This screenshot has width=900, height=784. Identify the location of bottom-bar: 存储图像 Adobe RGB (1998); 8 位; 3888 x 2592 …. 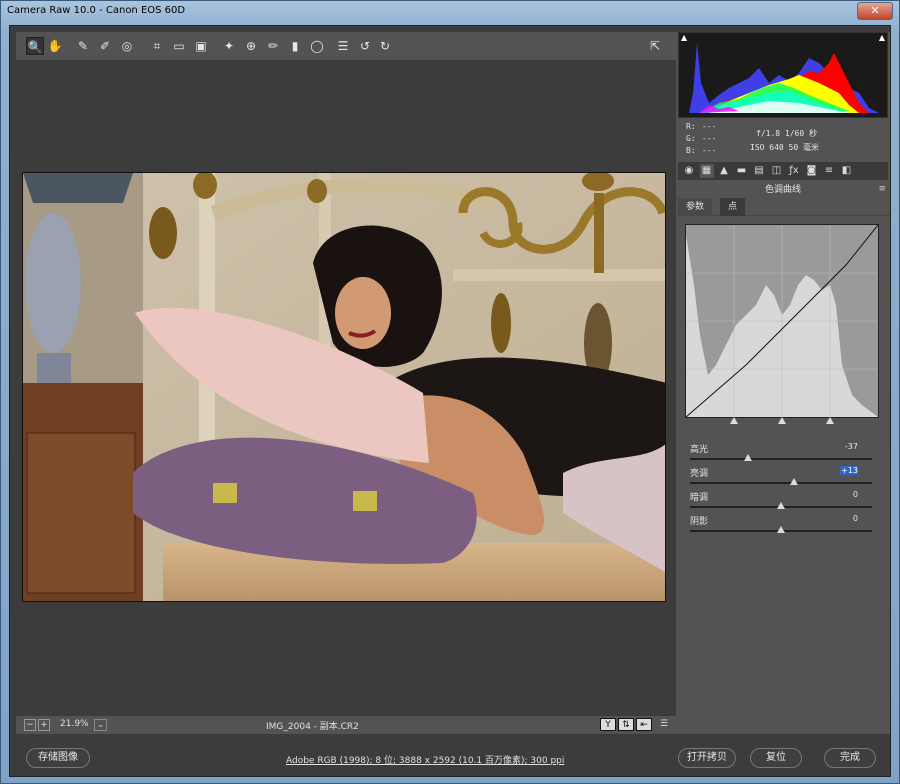
(450, 755).